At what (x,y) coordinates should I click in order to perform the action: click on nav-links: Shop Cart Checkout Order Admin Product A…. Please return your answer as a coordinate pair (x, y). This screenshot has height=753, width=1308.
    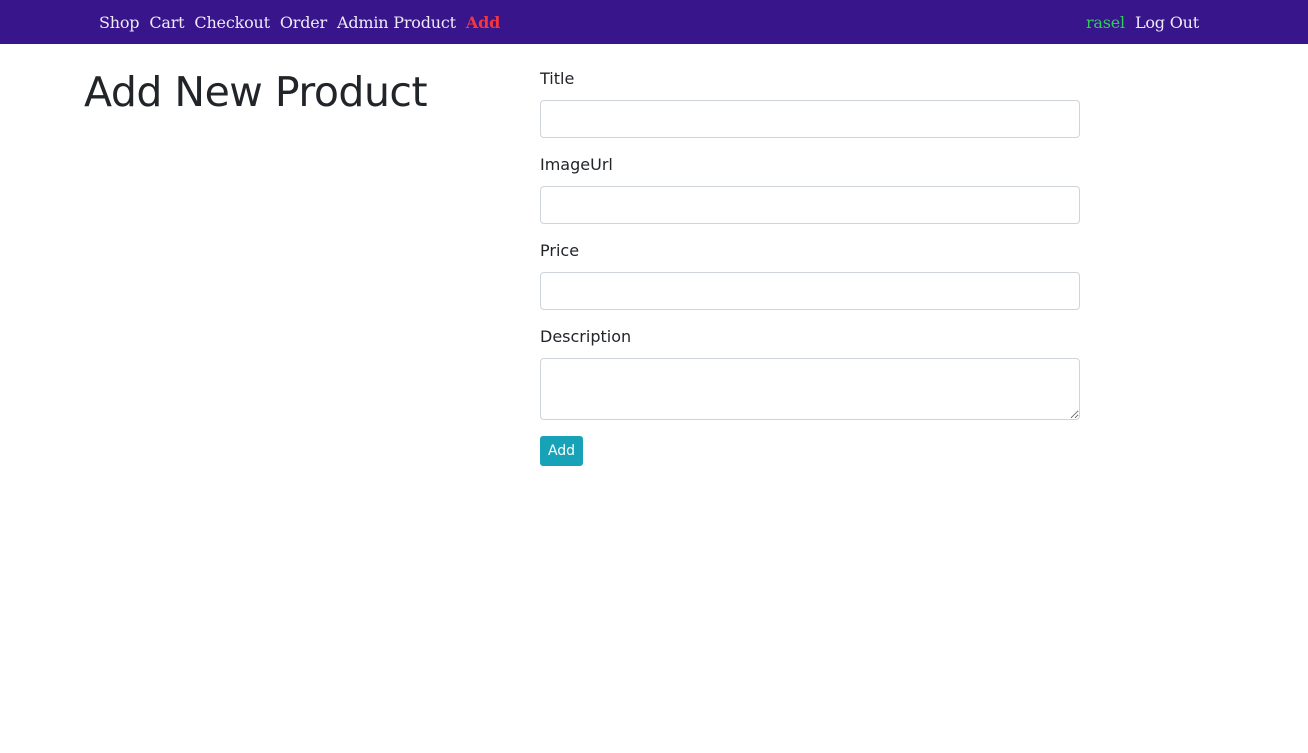
    Looking at the image, I should click on (304, 22).